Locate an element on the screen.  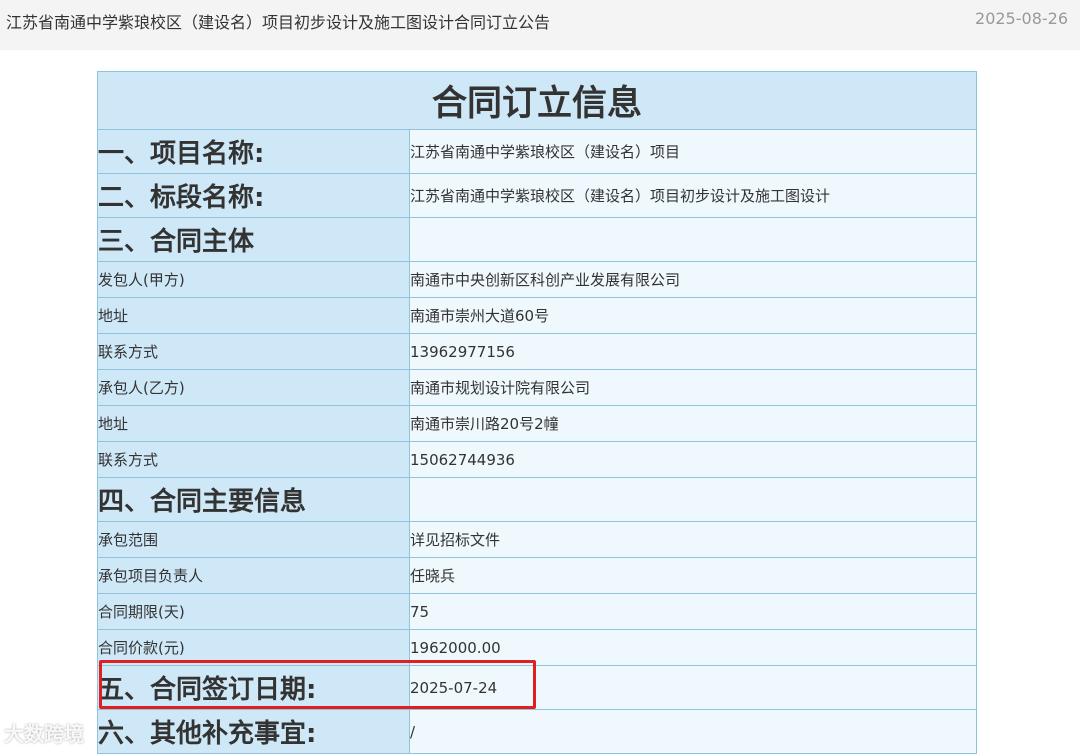
contractor-label: 承包人(乙方) is located at coordinates (253, 387).